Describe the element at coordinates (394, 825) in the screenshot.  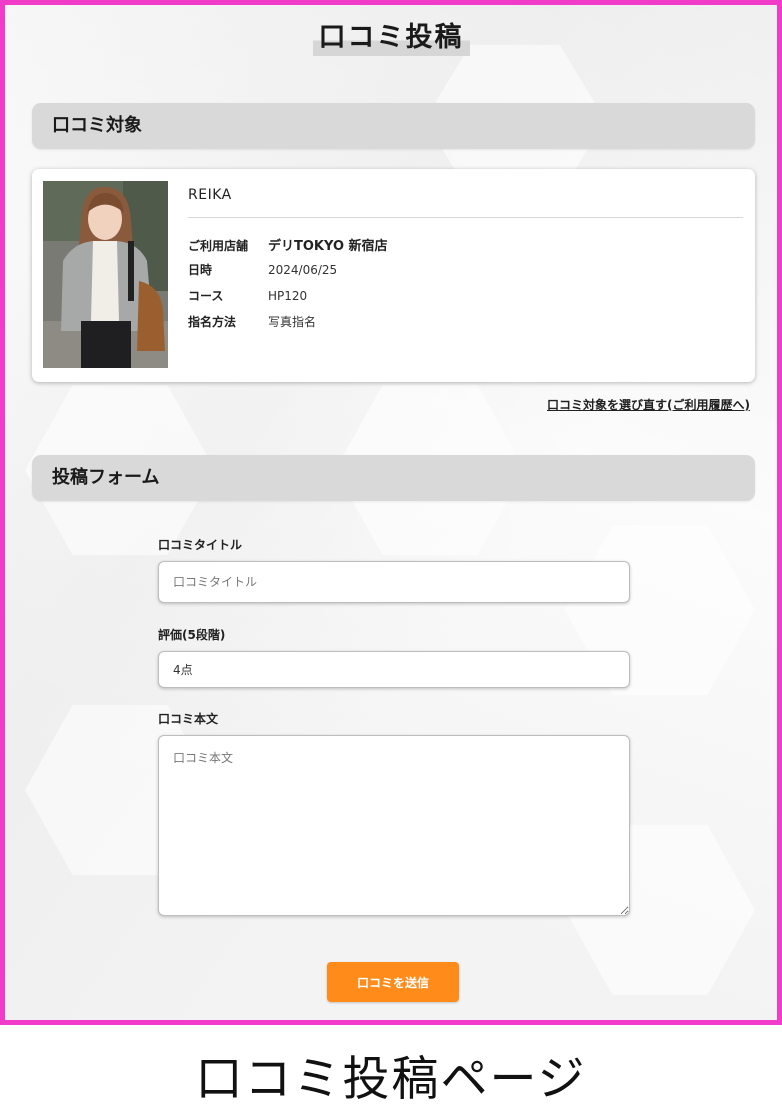
I see `review-body-textarea` at that location.